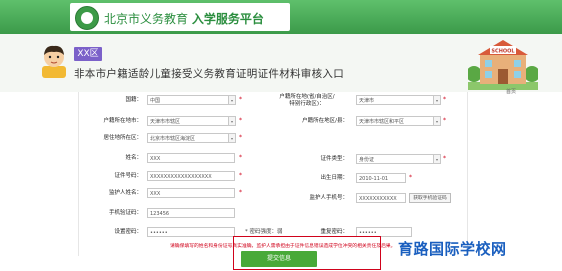  What do you see at coordinates (122, 138) in the screenshot?
I see `residence-district-label: 居住地所在区：` at bounding box center [122, 138].